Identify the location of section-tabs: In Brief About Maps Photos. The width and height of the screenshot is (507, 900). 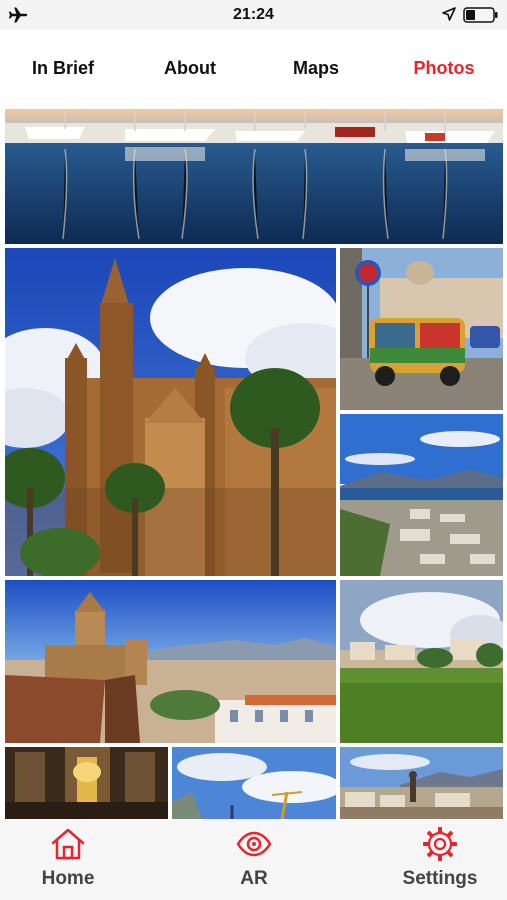
(253, 69).